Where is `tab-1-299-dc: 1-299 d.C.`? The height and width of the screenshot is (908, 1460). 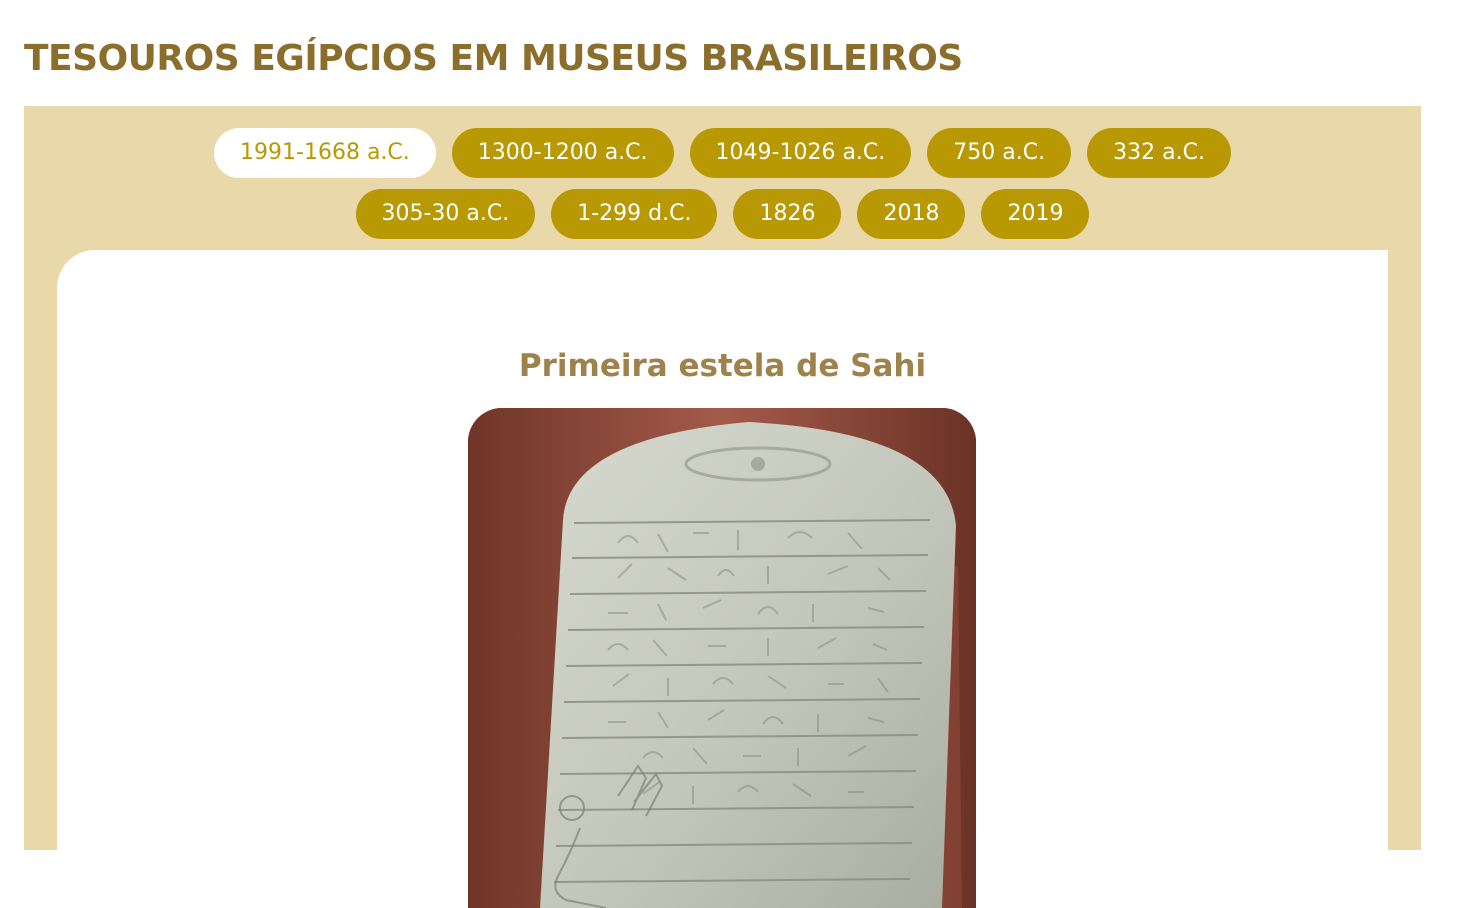
tab-1-299-dc: 1-299 d.C. is located at coordinates (634, 214).